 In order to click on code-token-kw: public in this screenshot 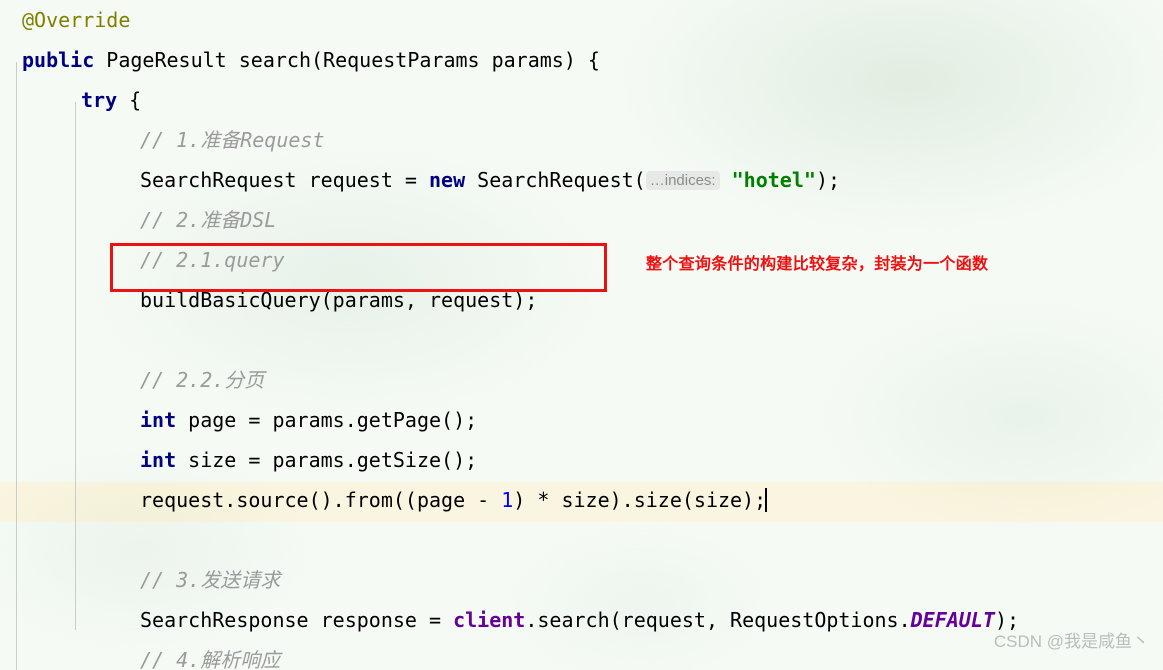, I will do `click(58, 60)`.